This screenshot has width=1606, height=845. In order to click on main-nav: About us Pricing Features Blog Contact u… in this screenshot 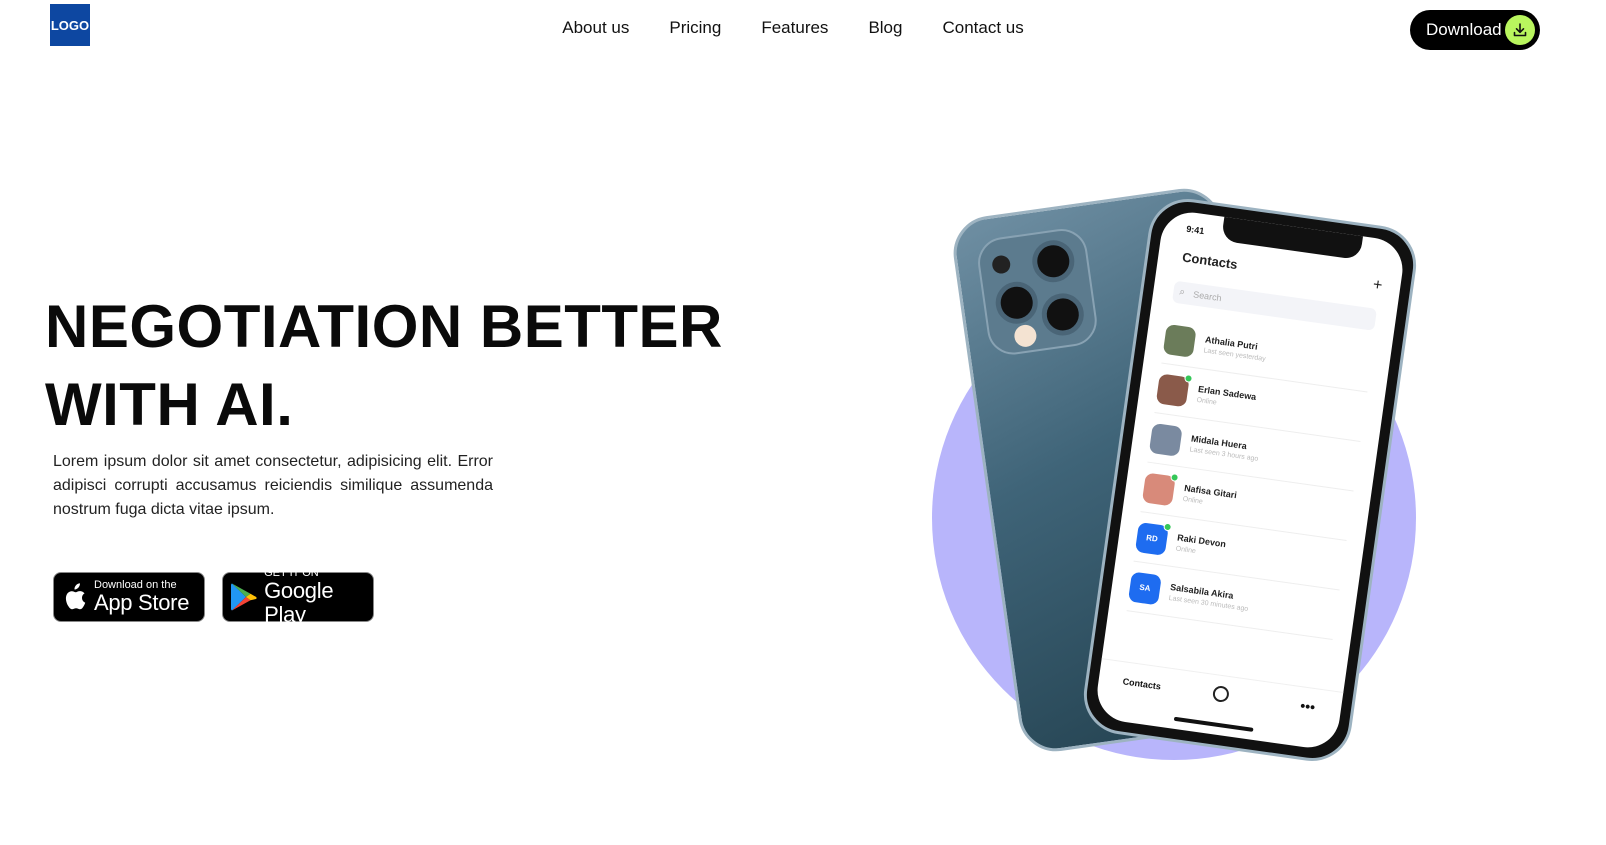, I will do `click(803, 28)`.